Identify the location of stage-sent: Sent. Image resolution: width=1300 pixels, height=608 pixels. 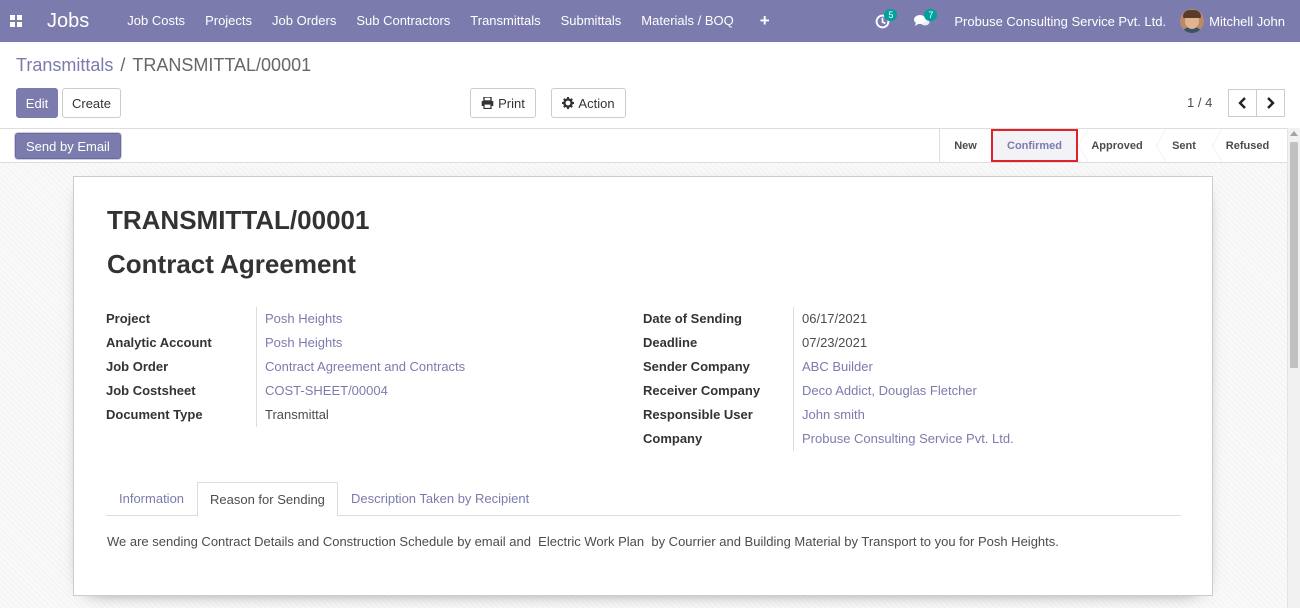
(1184, 145).